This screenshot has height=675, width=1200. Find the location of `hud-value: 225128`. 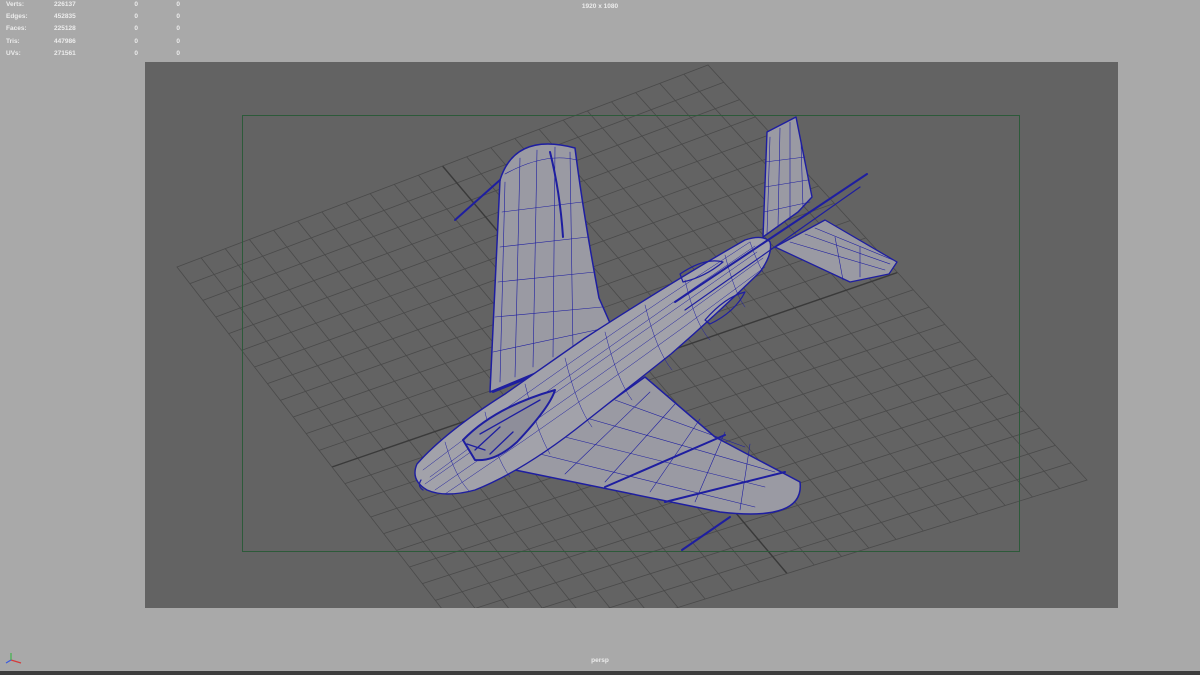

hud-value: 225128 is located at coordinates (65, 29).